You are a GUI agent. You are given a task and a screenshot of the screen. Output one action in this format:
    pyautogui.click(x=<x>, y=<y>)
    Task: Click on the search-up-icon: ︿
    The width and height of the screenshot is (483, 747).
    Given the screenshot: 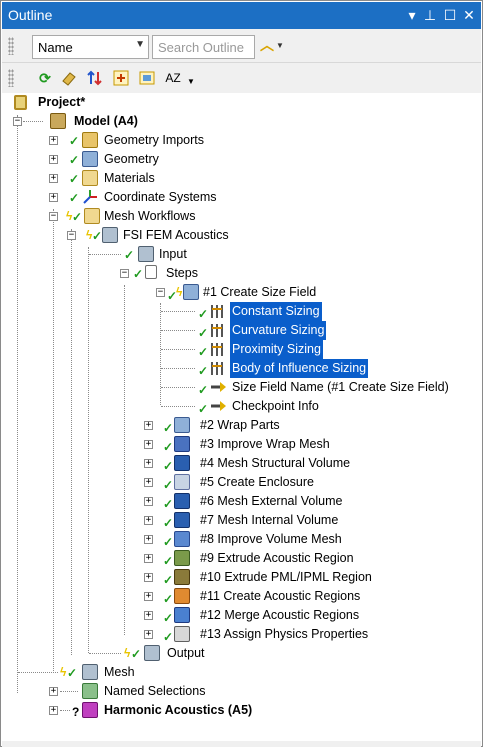 What is the action you would take?
    pyautogui.click(x=267, y=45)
    